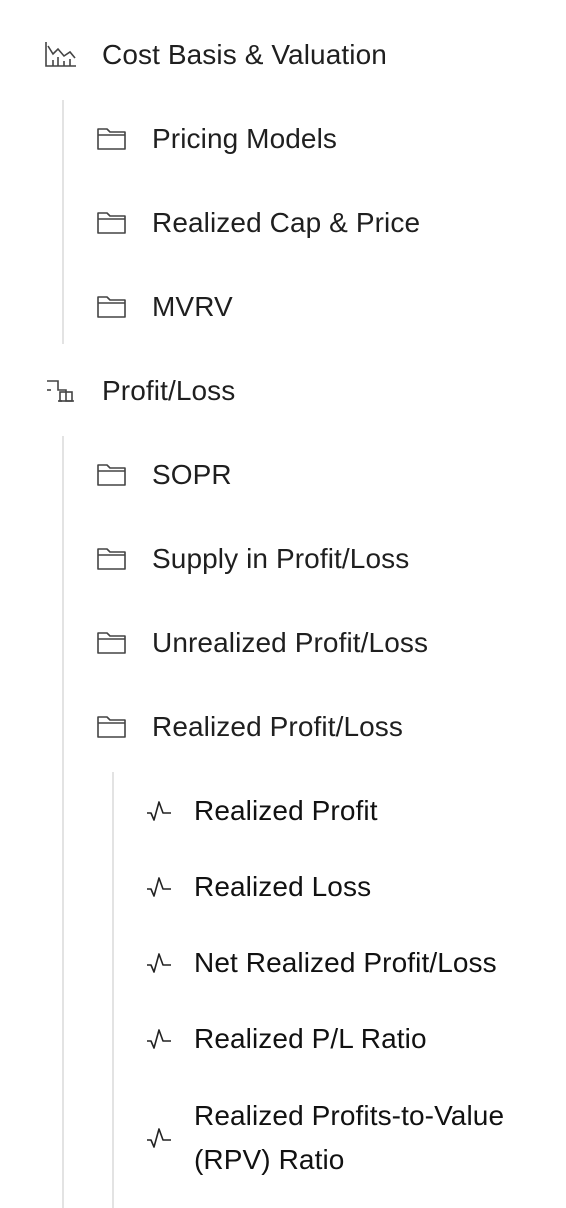  I want to click on nav-folder-realized-profit-loss: Realized Profit/Loss, so click(317, 727).